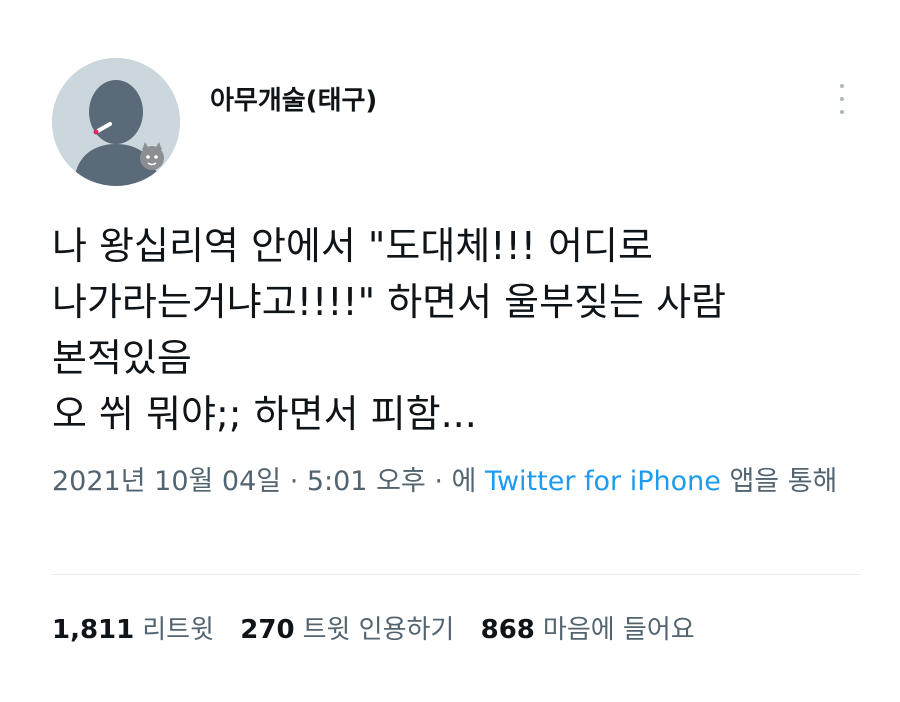 The height and width of the screenshot is (702, 900). I want to click on display-name: 아무개술(태구), so click(293, 98).